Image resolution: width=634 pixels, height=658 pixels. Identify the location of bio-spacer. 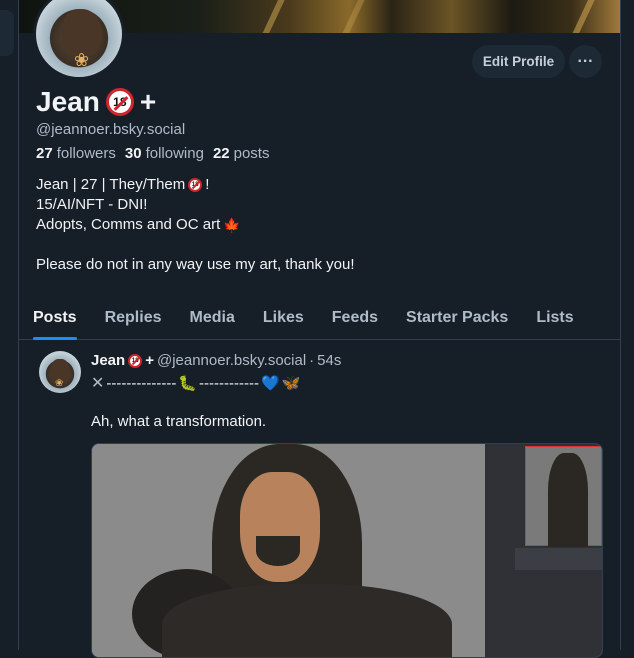
(316, 245).